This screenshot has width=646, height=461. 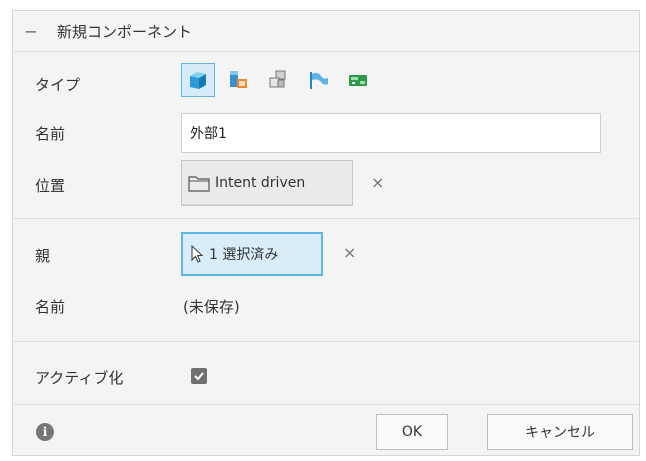 I want to click on part-with-badge-icon, so click(x=238, y=79).